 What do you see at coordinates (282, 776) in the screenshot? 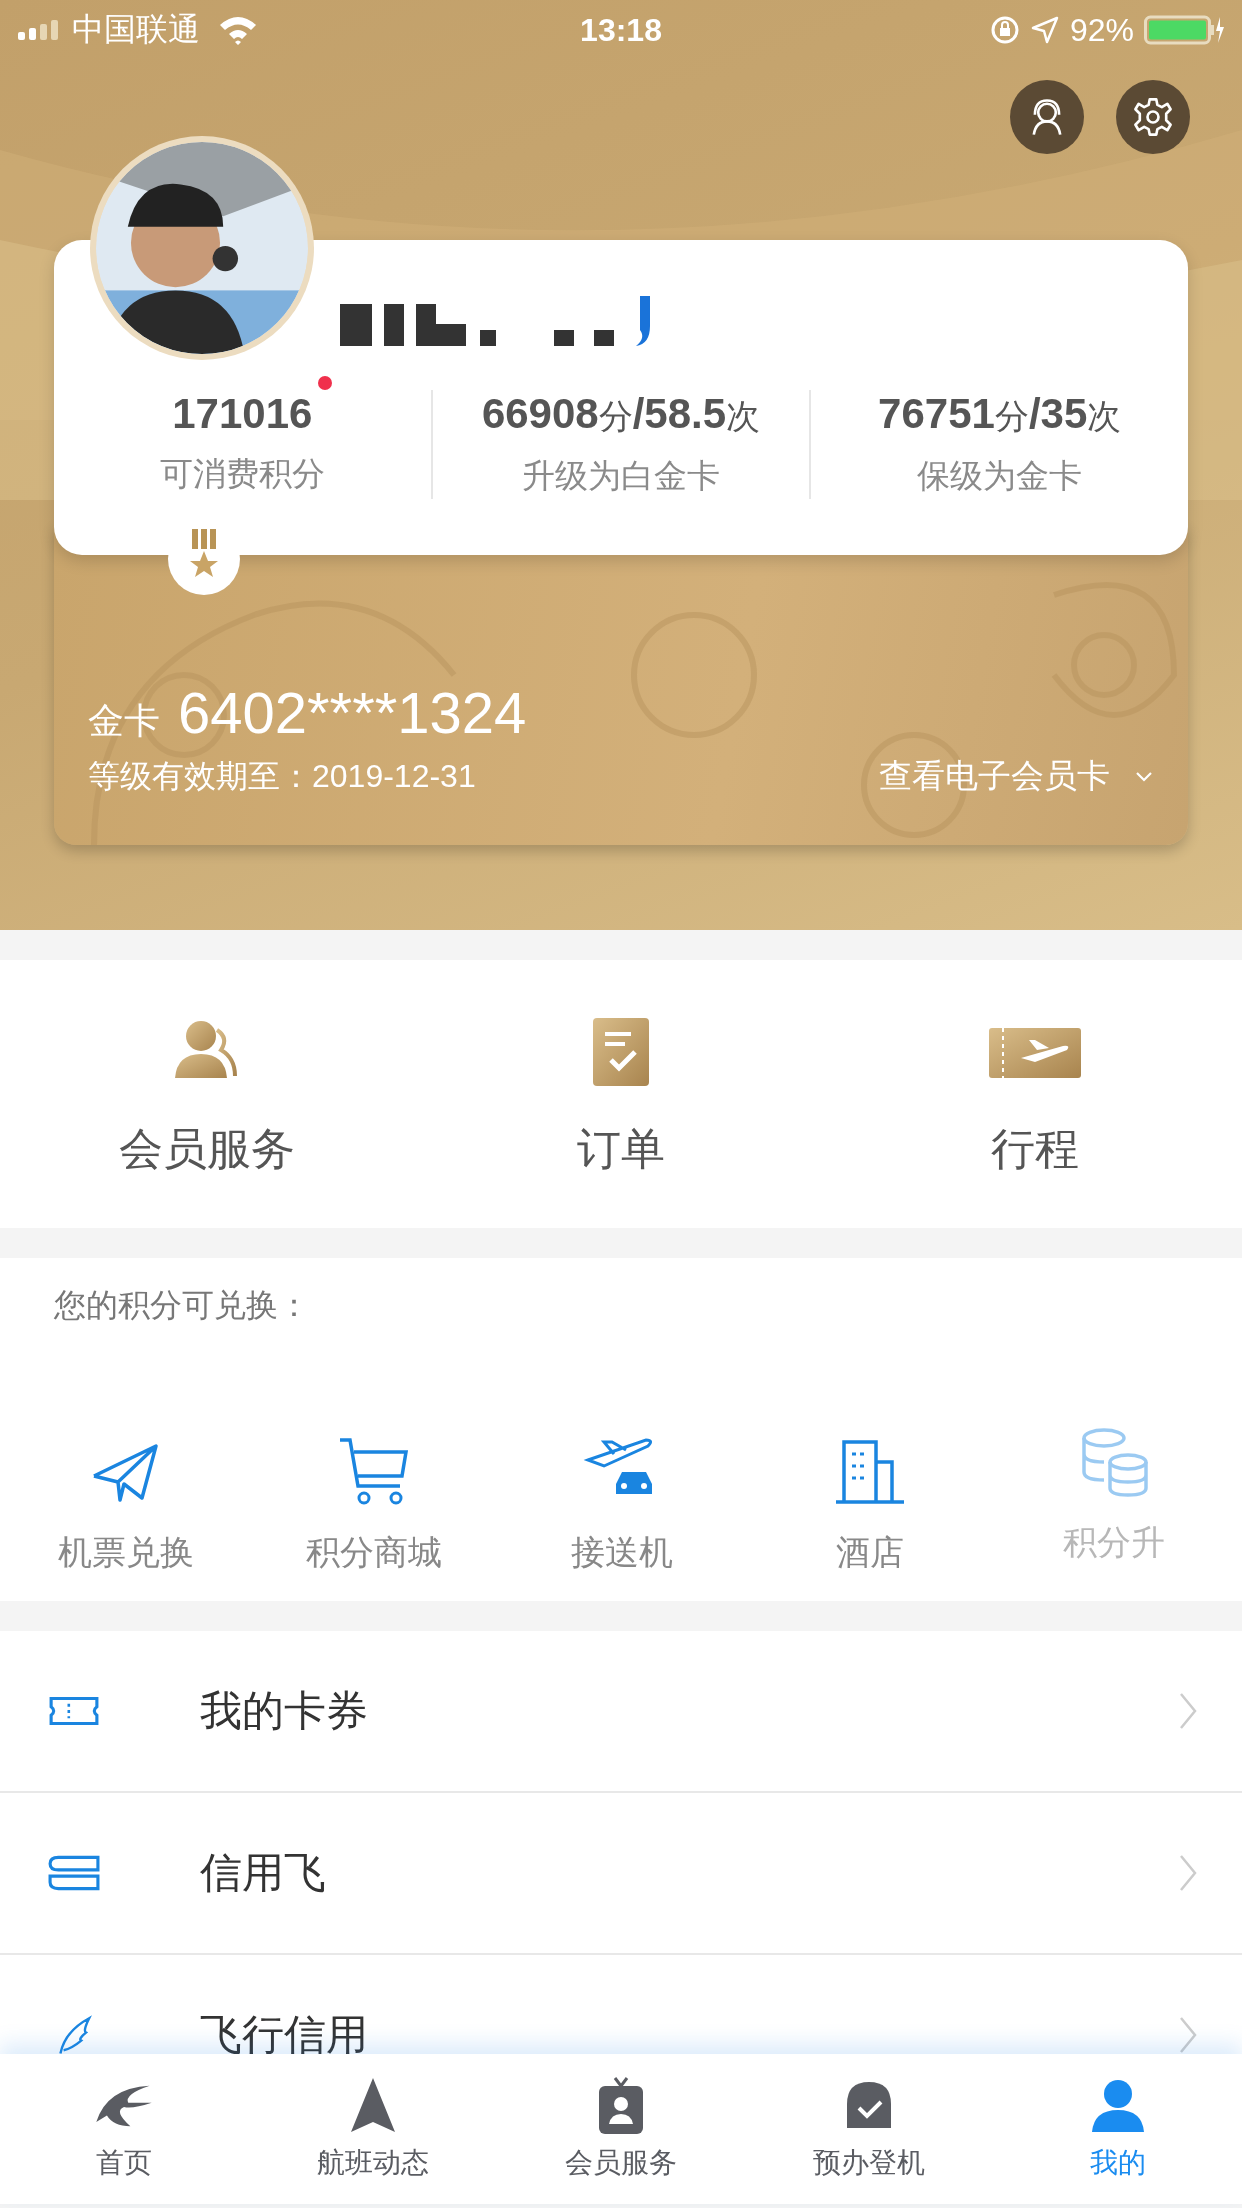
I see `validity-date: 等级有效期至：2019-12-31` at bounding box center [282, 776].